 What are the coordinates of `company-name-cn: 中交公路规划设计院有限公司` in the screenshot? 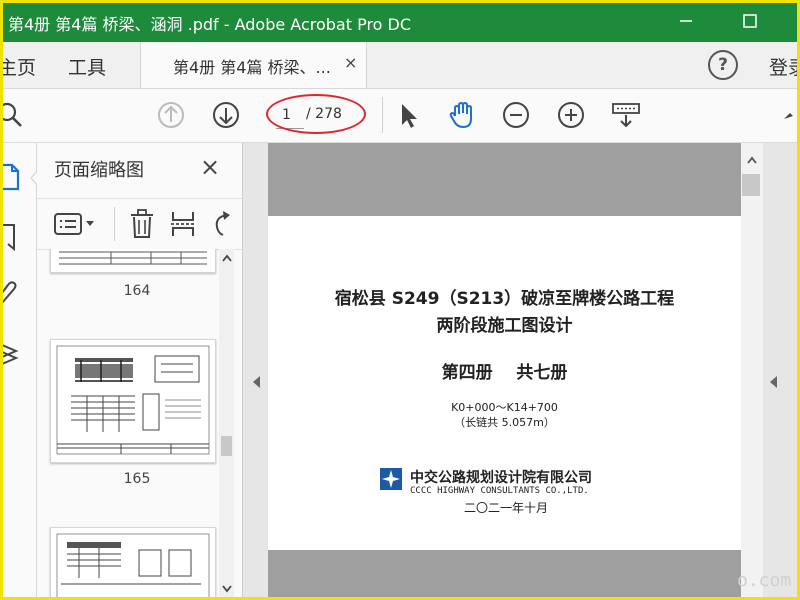 It's located at (501, 478).